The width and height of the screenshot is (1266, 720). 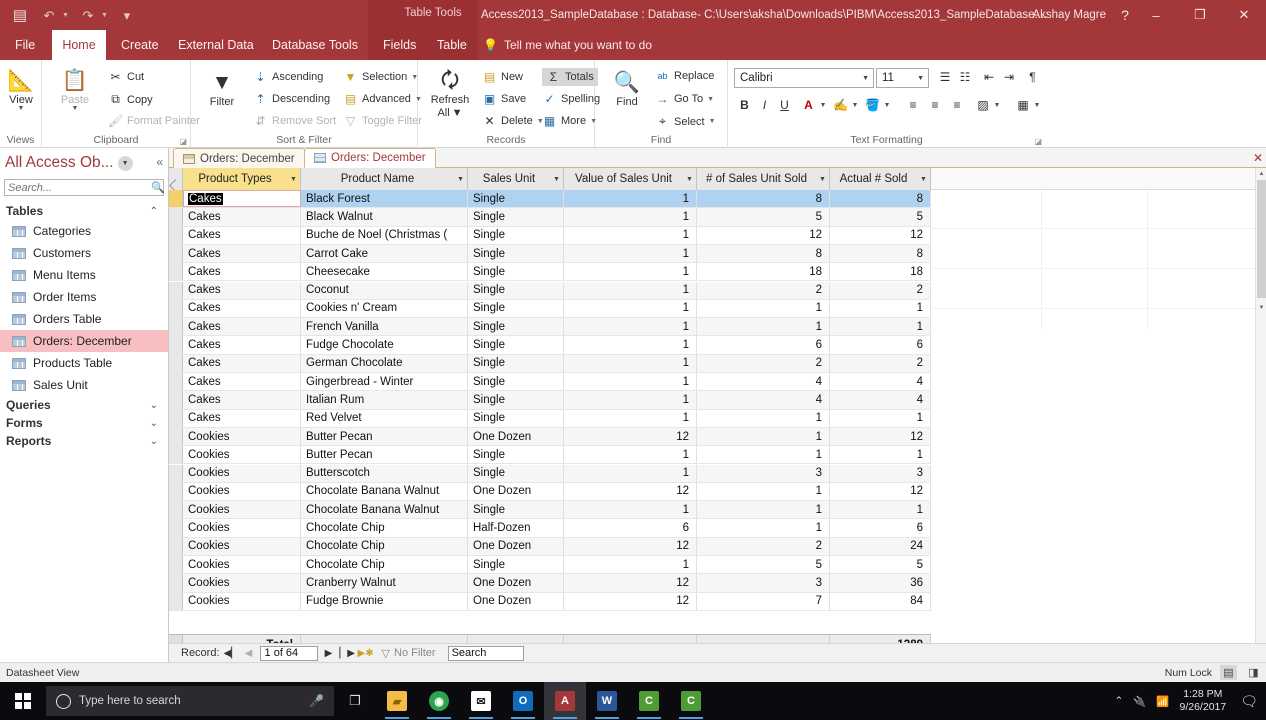 What do you see at coordinates (485, 653) in the screenshot?
I see `datasheet-search-input: Search` at bounding box center [485, 653].